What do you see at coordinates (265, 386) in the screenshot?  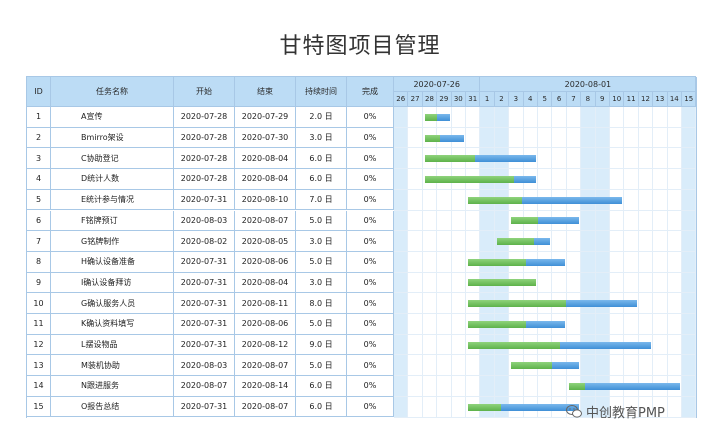 I see `task-cell-end: 2020-08-14` at bounding box center [265, 386].